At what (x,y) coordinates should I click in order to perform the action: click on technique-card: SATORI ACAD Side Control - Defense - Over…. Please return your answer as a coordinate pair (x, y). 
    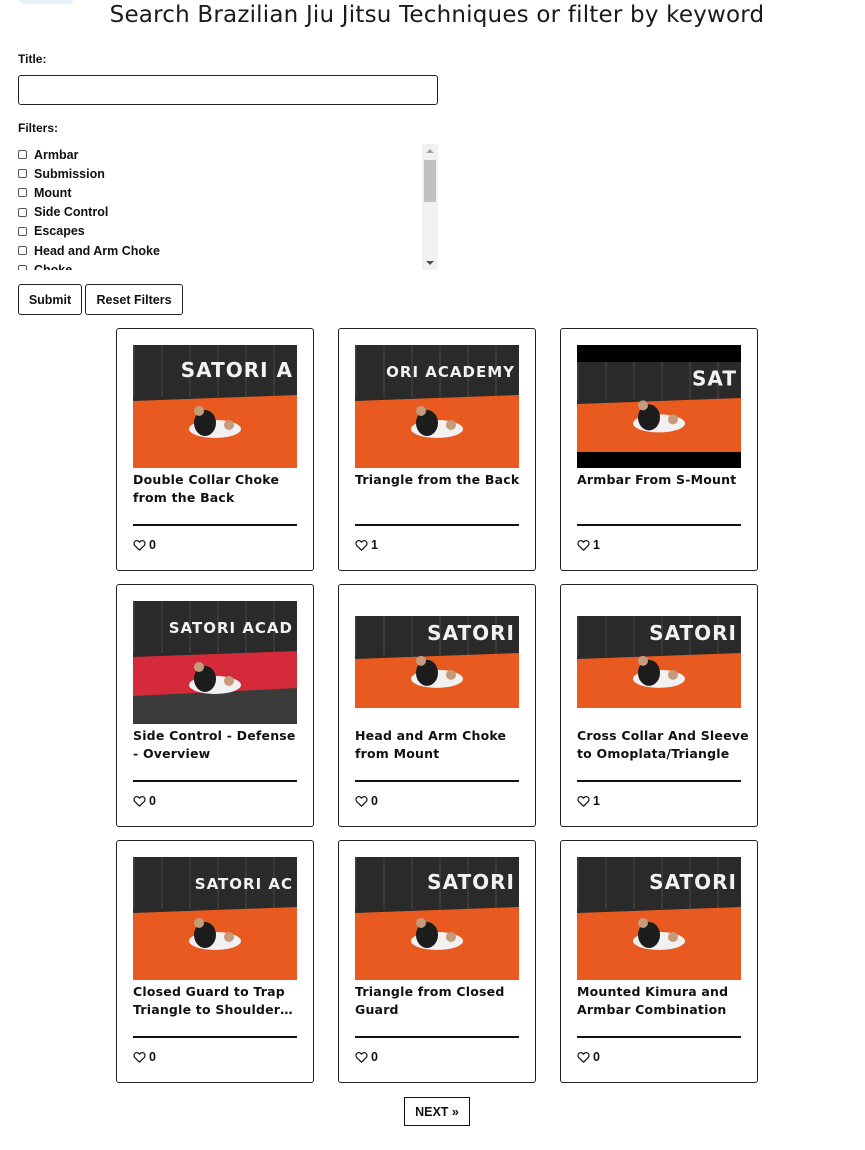
    Looking at the image, I should click on (215, 705).